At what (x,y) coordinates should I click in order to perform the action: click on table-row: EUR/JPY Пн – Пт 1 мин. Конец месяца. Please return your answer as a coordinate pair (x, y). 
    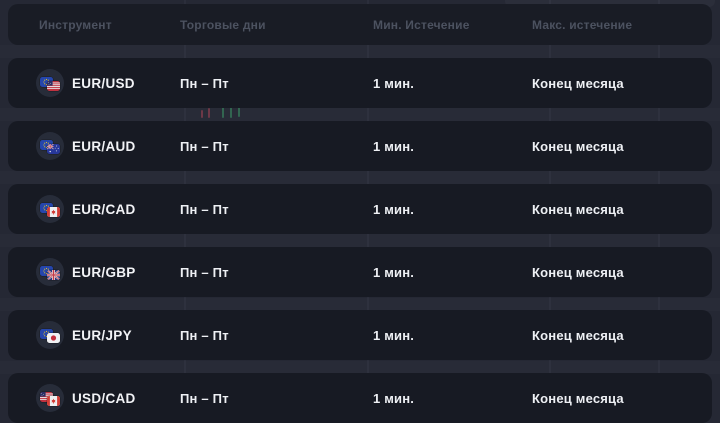
    Looking at the image, I should click on (360, 335).